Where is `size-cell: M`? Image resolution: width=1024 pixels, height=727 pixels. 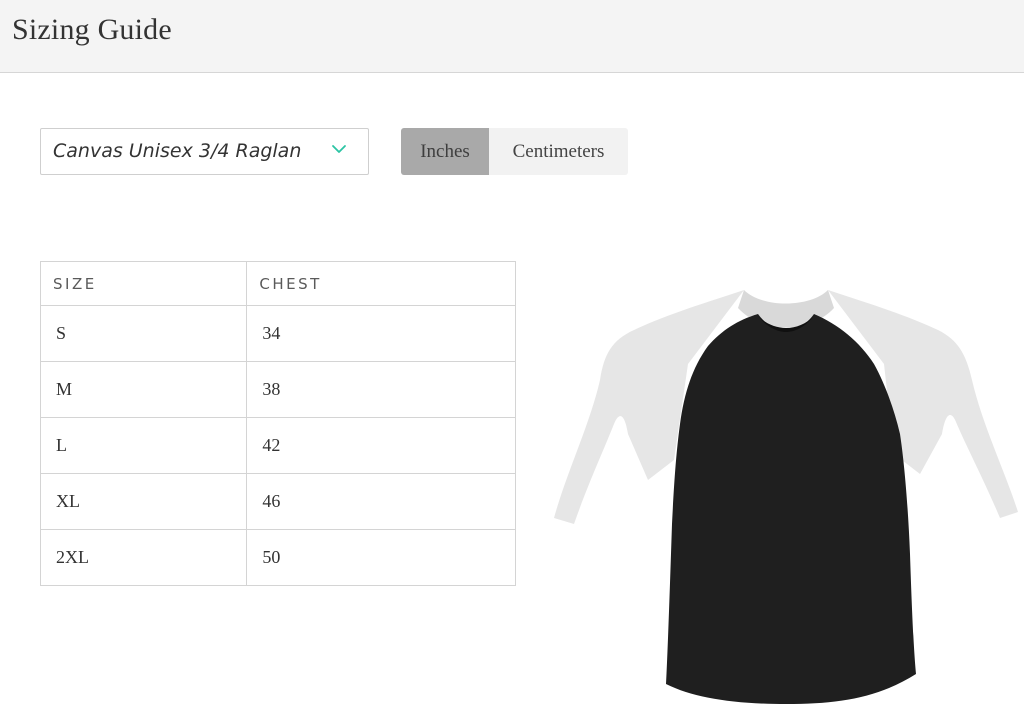 size-cell: M is located at coordinates (143, 389).